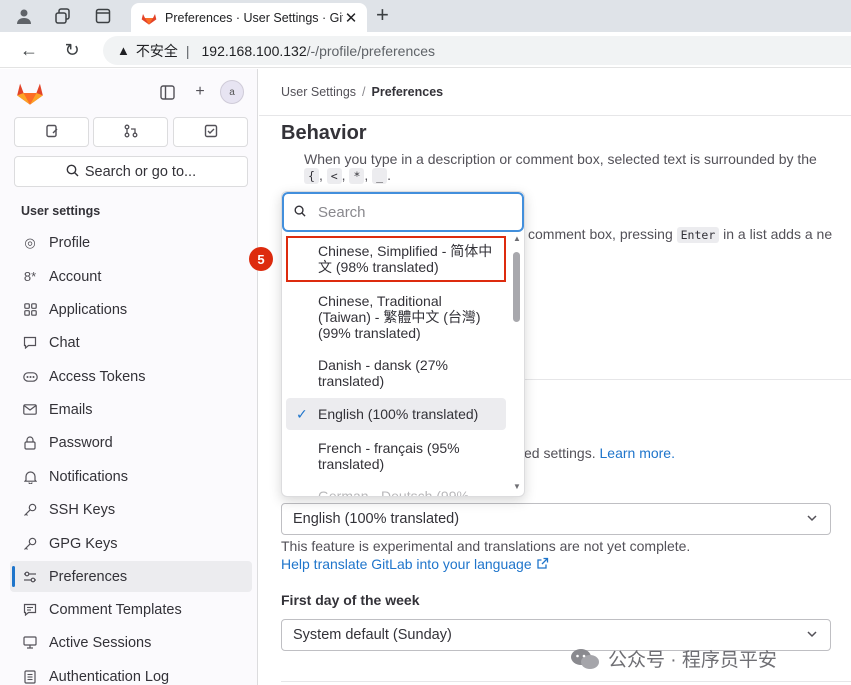  What do you see at coordinates (516, 287) in the screenshot?
I see `scrollbar-thumb` at bounding box center [516, 287].